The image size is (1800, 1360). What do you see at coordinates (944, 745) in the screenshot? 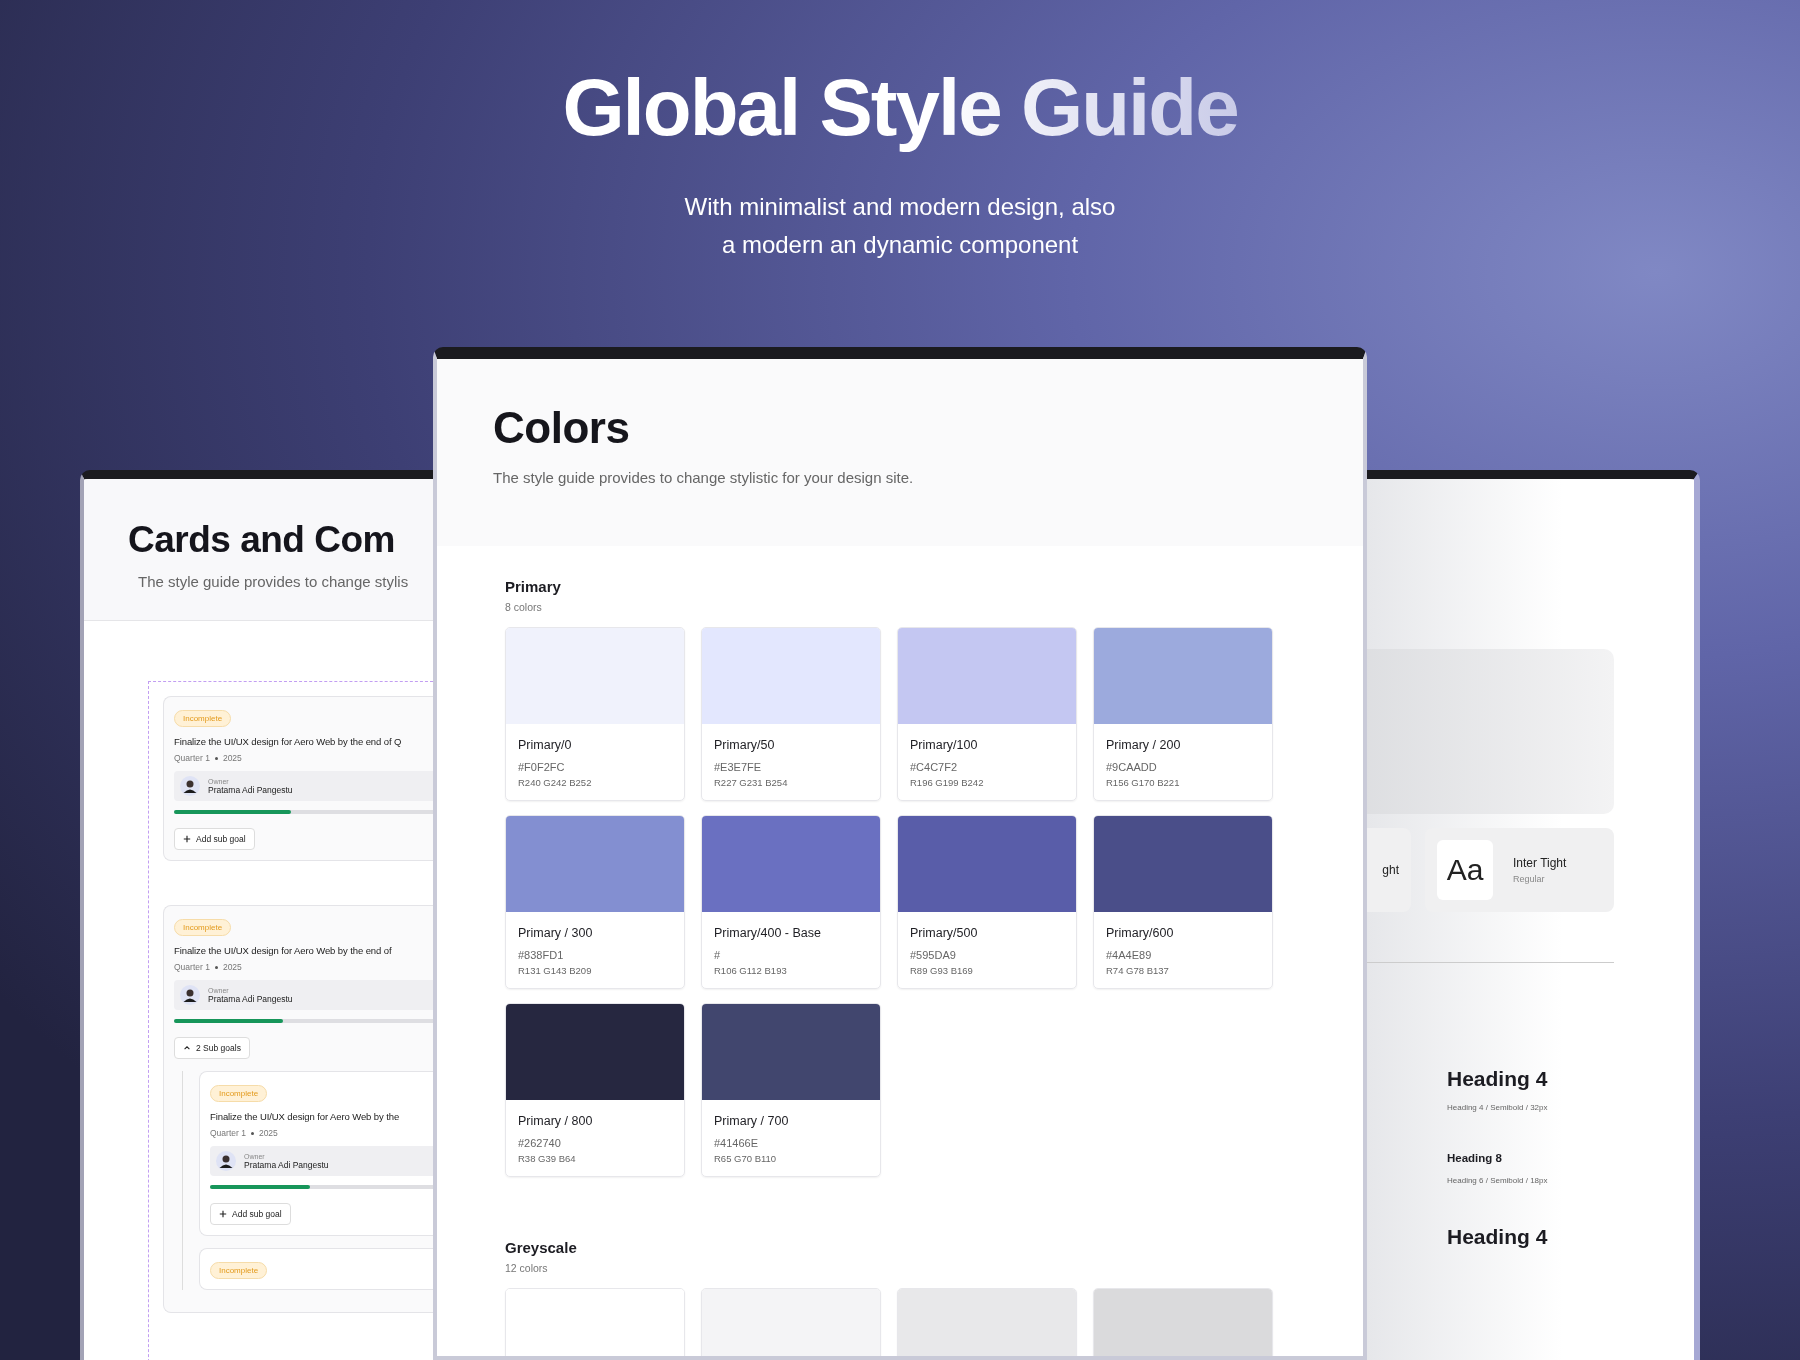
I see `color-name: Primary/100` at bounding box center [944, 745].